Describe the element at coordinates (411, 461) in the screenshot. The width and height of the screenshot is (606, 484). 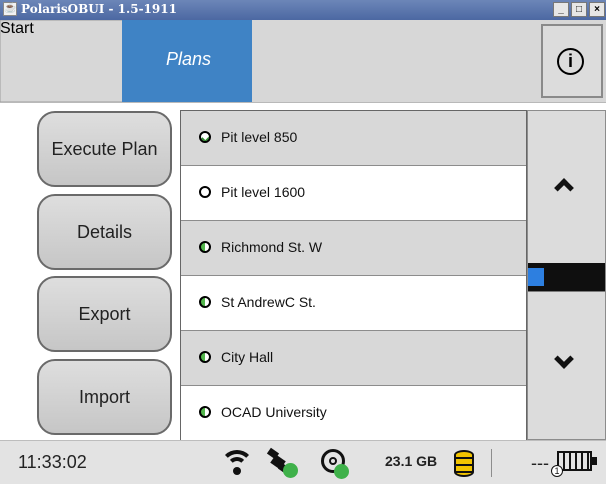
I see `storage-text: 23.1 GB` at that location.